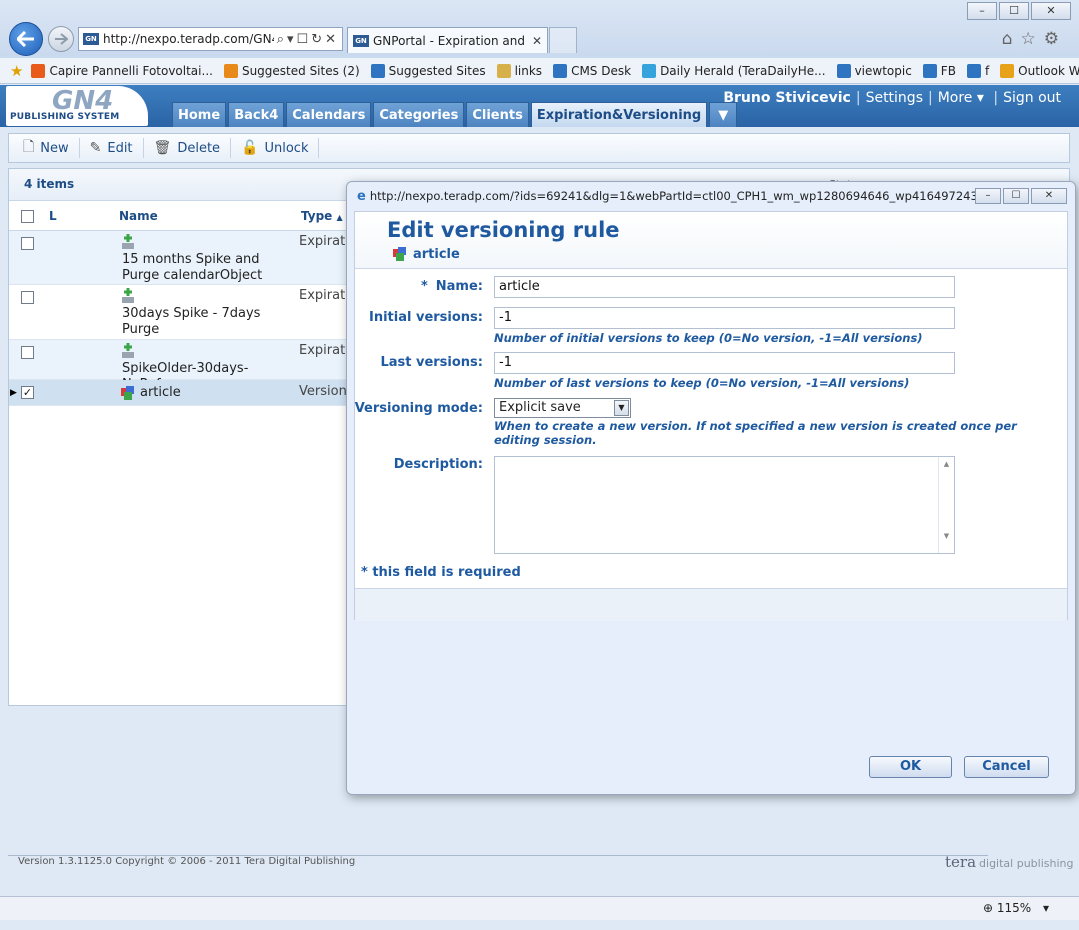  I want to click on dropdown-arrow-icon: ▼, so click(621, 408).